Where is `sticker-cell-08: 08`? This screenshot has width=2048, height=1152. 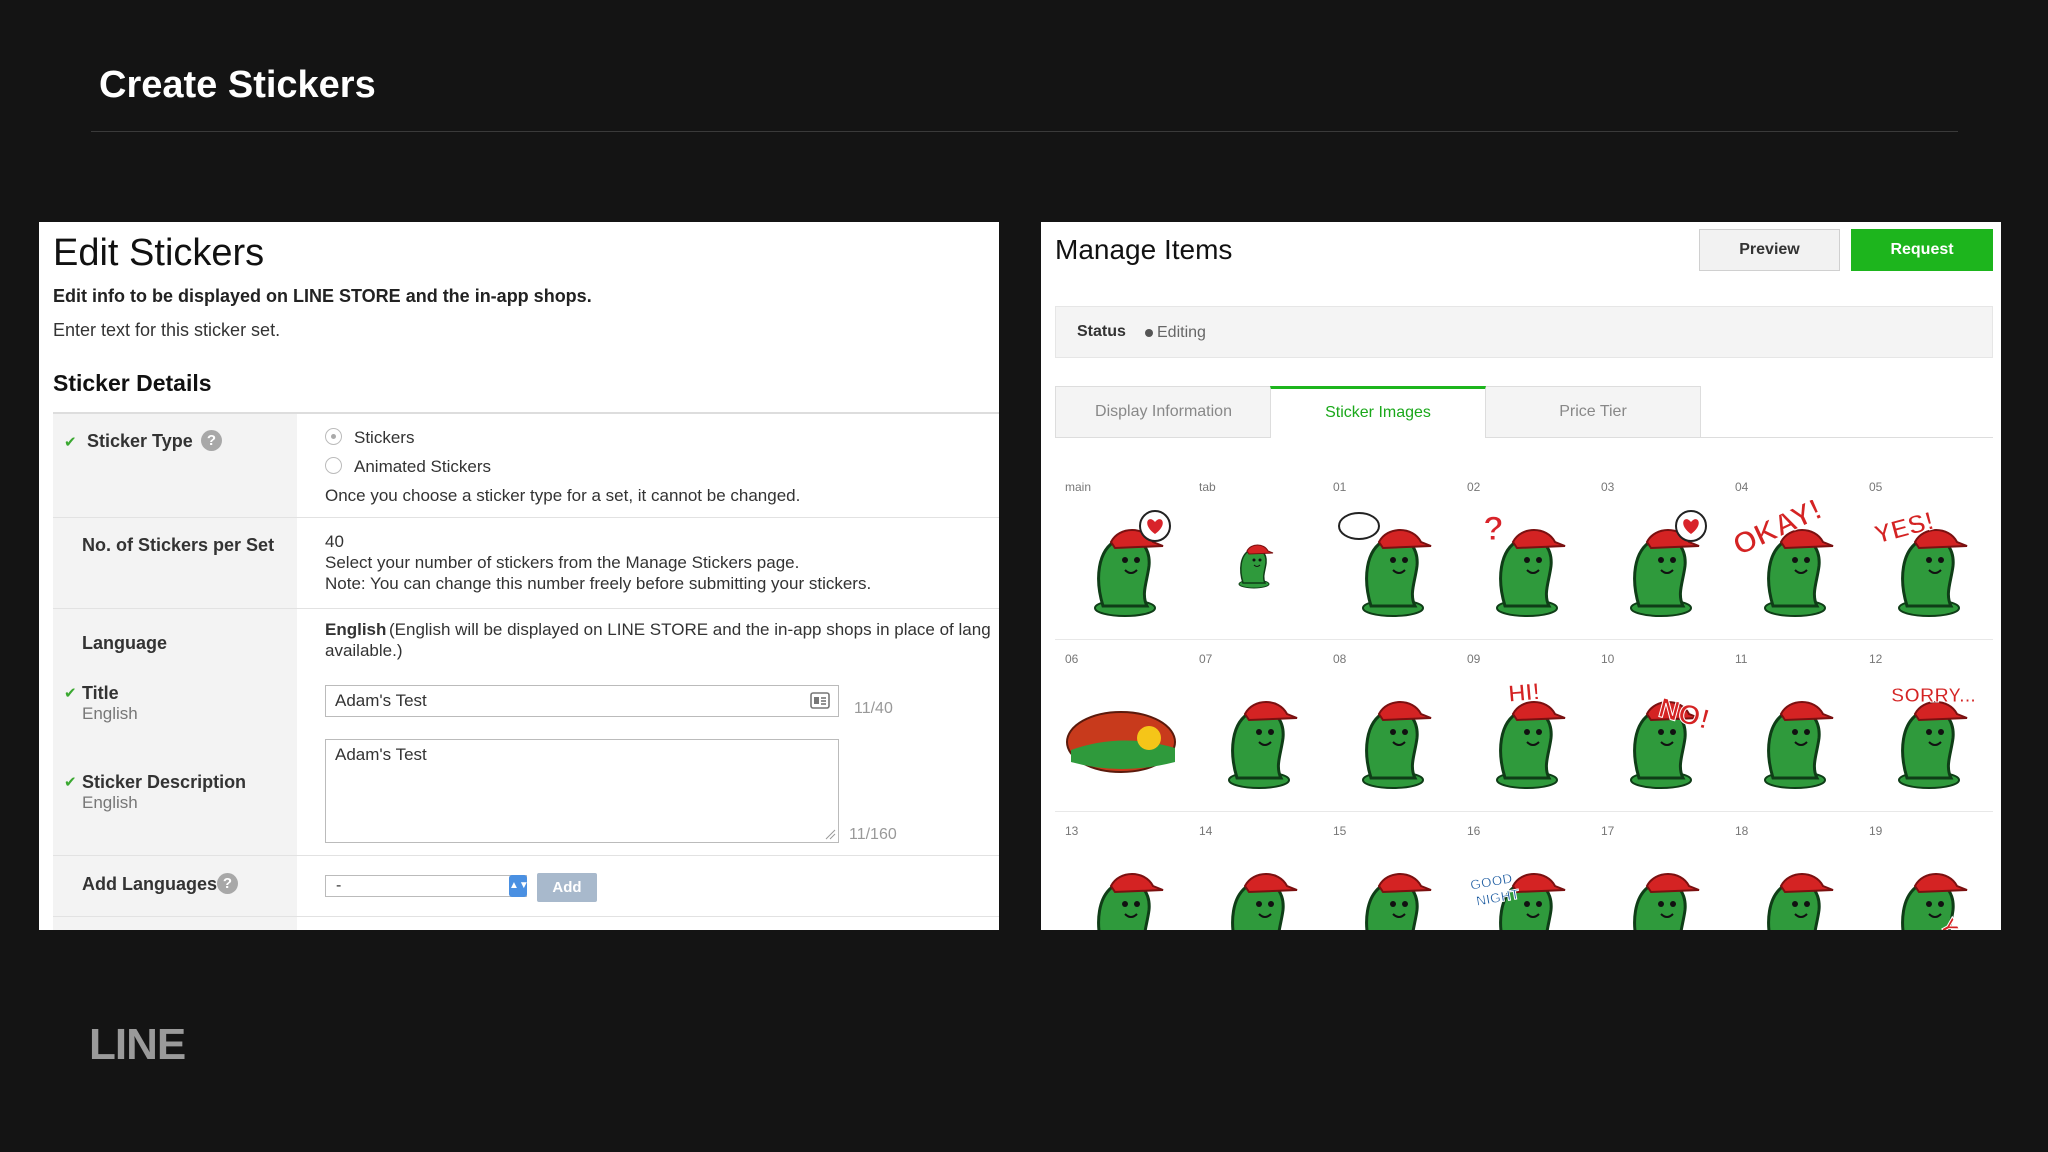 sticker-cell-08: 08 is located at coordinates (1389, 738).